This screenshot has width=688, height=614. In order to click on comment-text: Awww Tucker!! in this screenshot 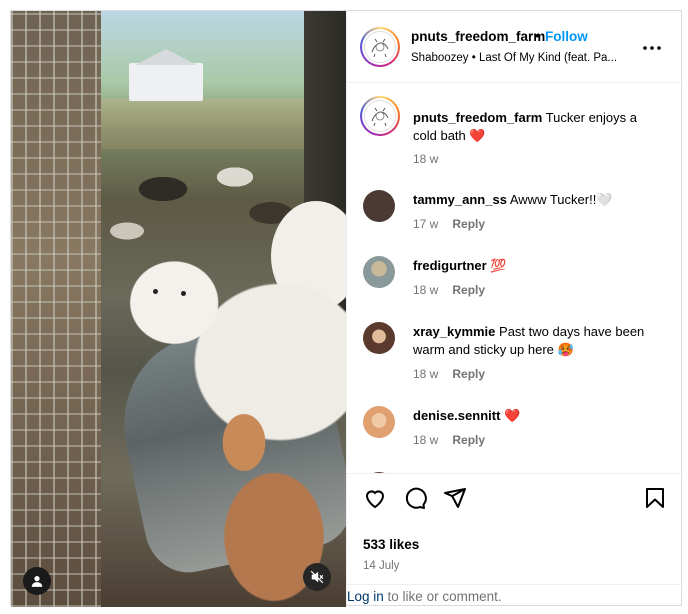, I will do `click(553, 199)`.